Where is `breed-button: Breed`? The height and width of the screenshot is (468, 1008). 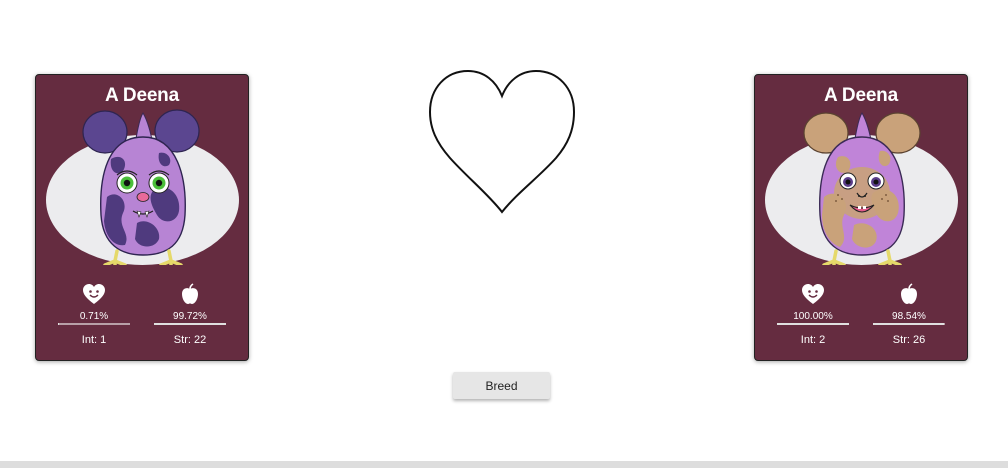 breed-button: Breed is located at coordinates (501, 385).